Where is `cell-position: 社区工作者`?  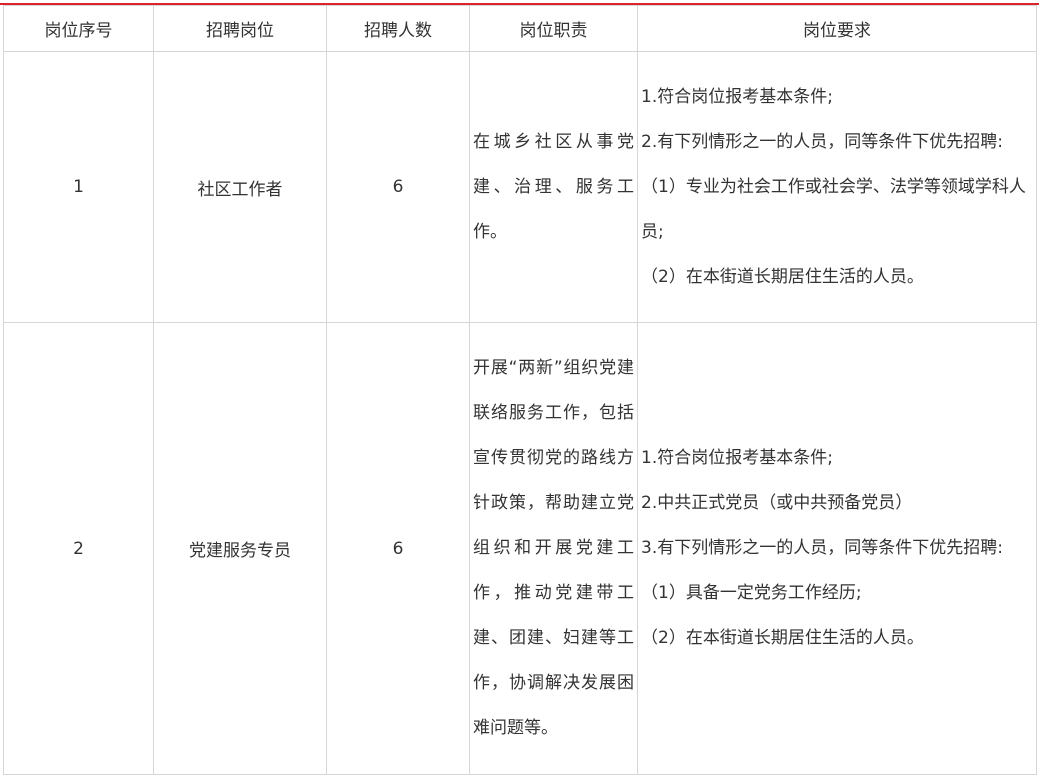
cell-position: 社区工作者 is located at coordinates (240, 187).